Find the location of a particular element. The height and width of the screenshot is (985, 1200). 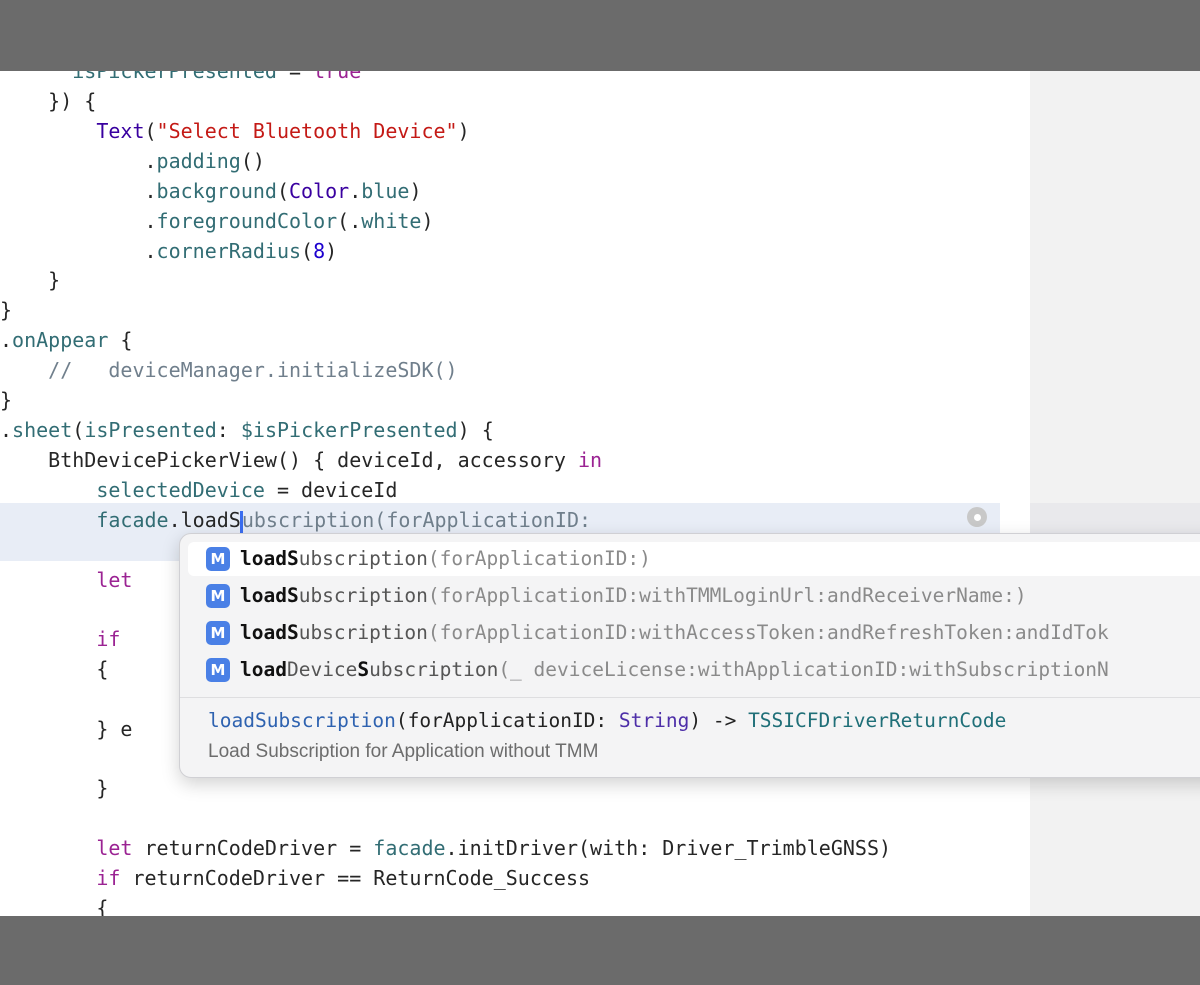

code-line: .padding() is located at coordinates (204, 161).